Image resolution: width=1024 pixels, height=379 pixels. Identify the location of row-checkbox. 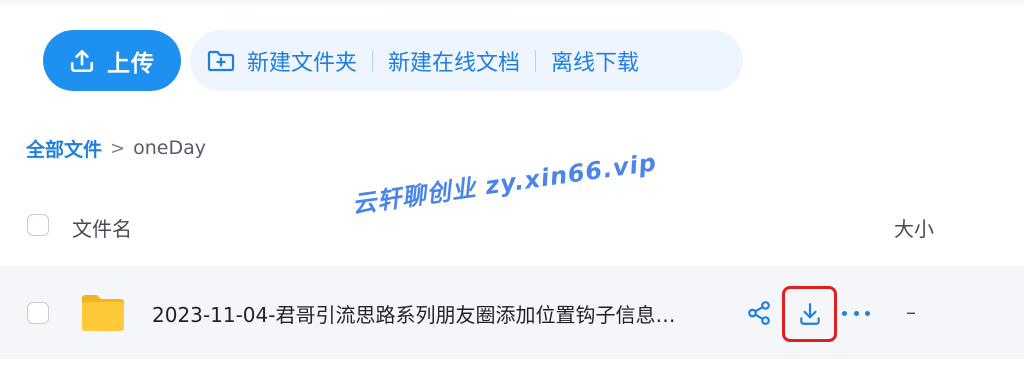
(38, 313).